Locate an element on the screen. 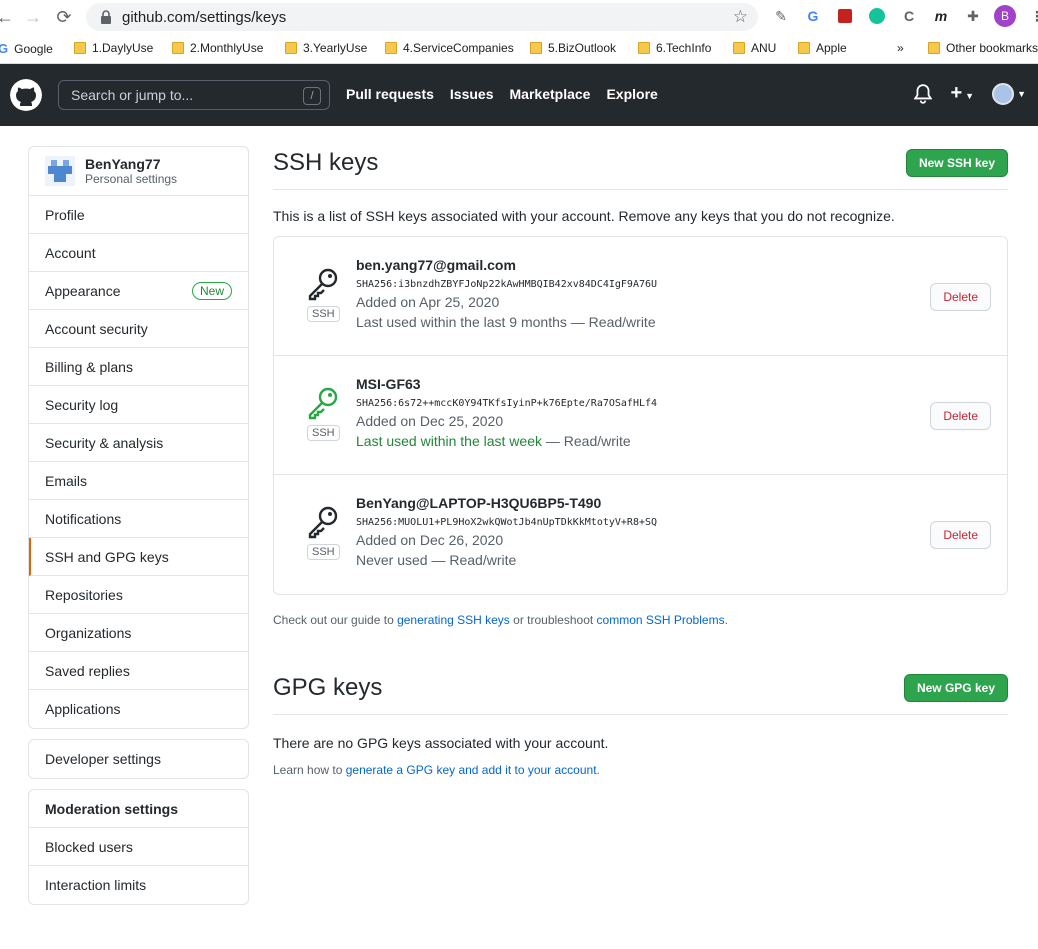 This screenshot has height=949, width=1038. generating-ssh-keys-link: generating SSH keys is located at coordinates (453, 620).